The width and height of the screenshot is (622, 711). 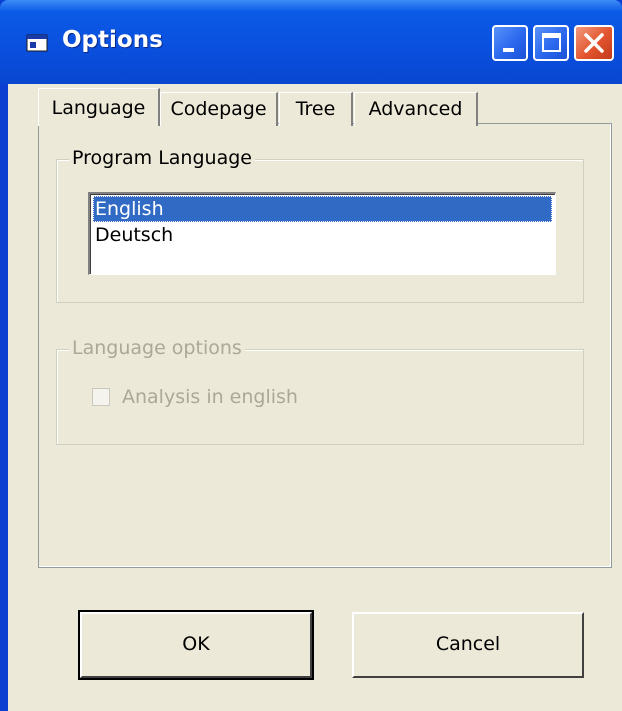 I want to click on language-options-legend: Language options, so click(x=157, y=348).